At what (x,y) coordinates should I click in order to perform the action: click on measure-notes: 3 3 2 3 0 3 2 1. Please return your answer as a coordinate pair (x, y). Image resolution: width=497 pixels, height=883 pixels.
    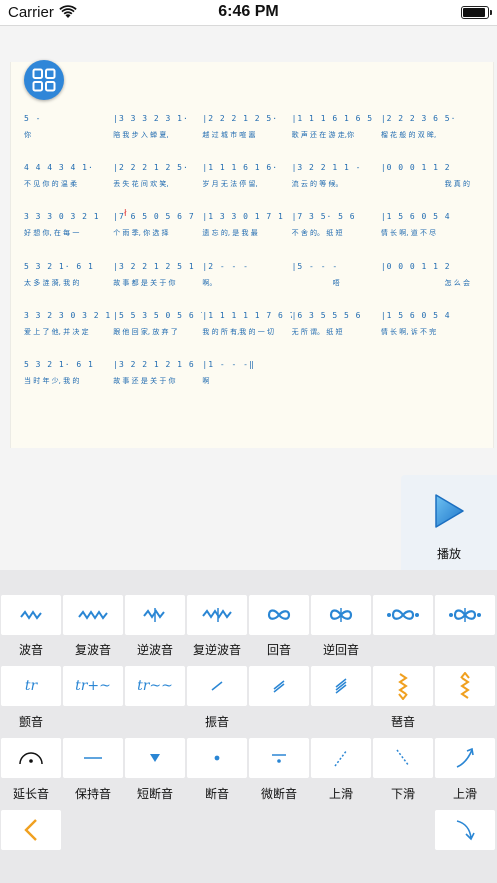
    Looking at the image, I should click on (68, 316).